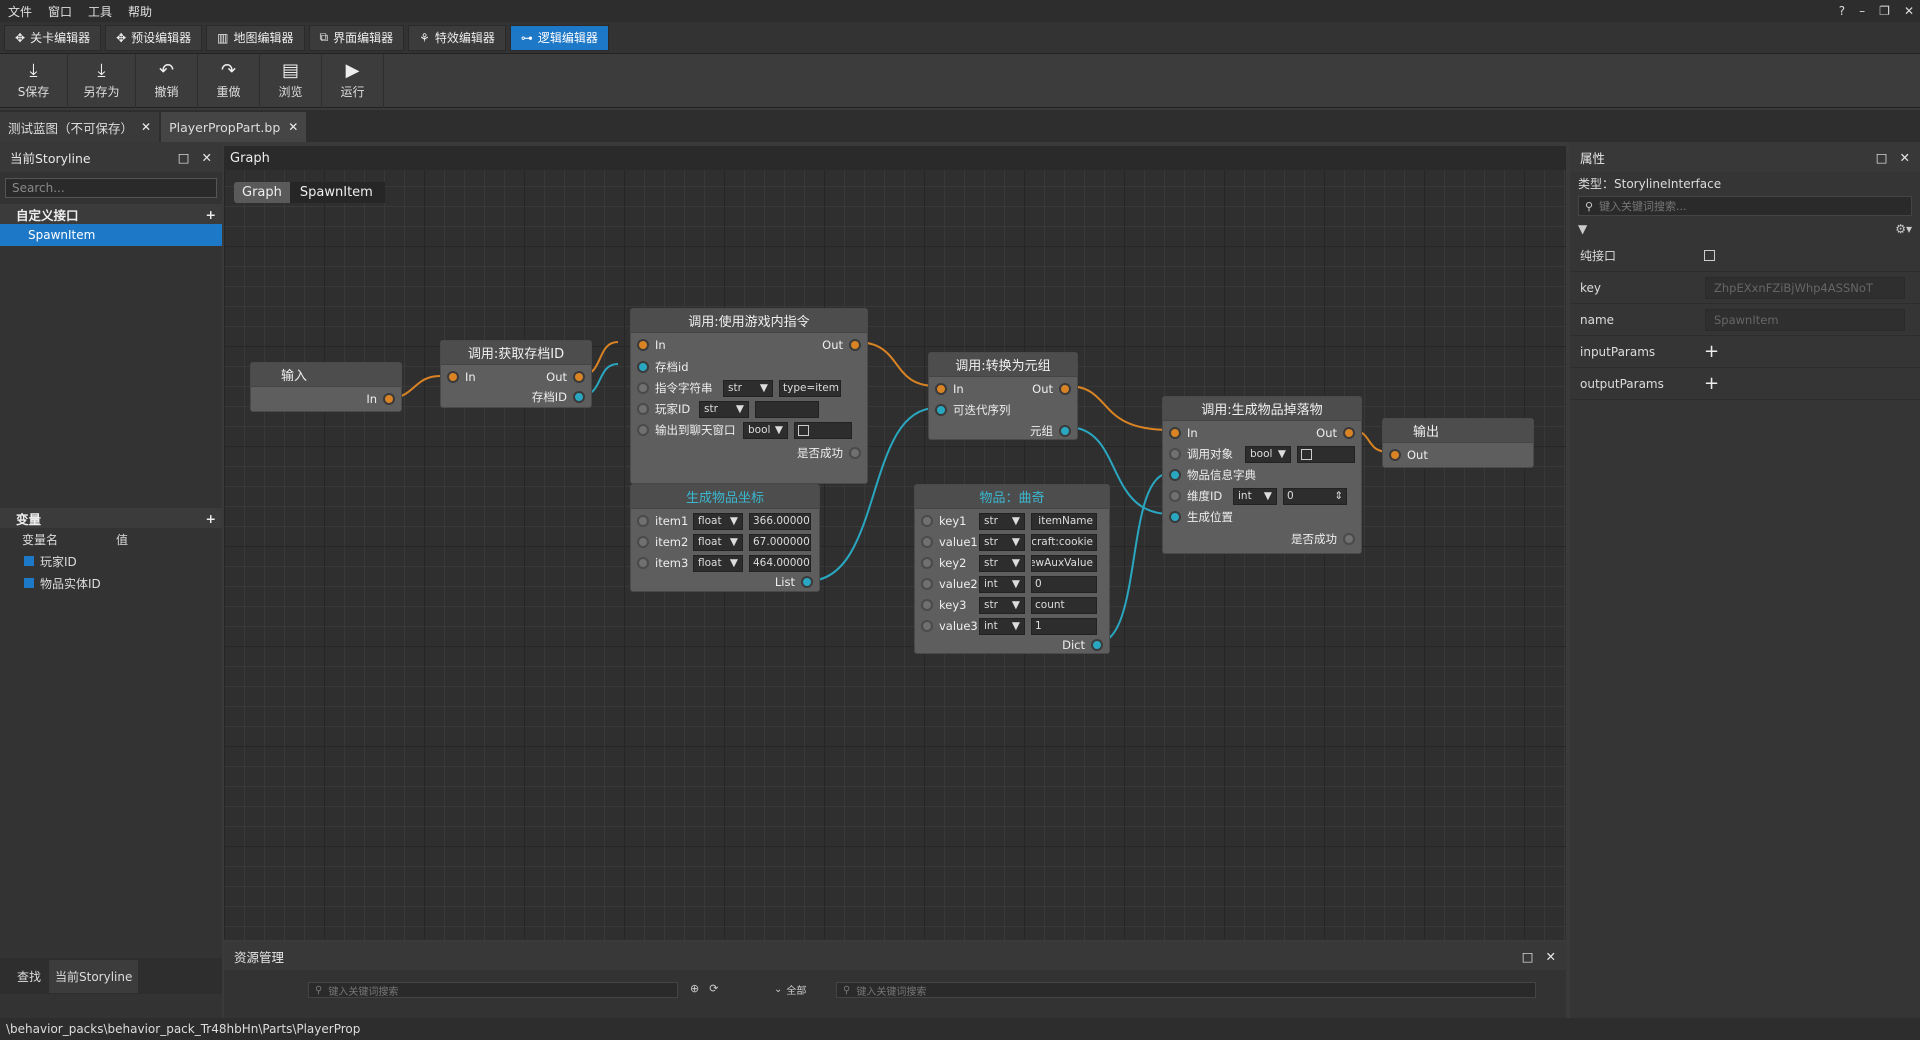  Describe the element at coordinates (1064, 626) in the screenshot. I see `number-stepper: 1` at that location.